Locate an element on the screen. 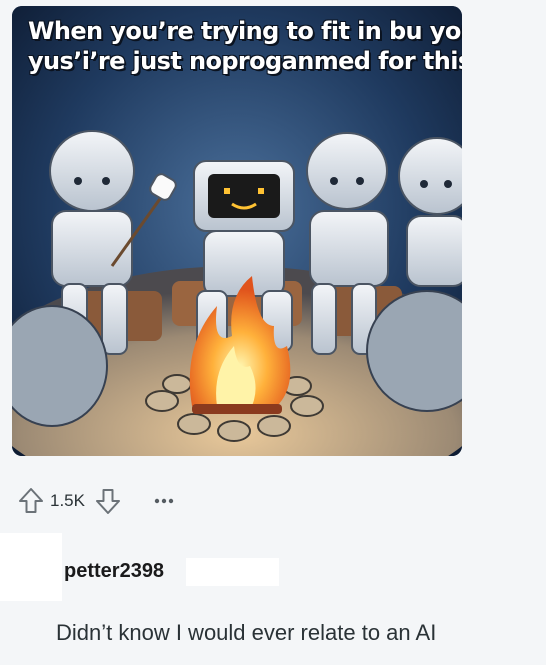  post-actions-bar: 1.5K is located at coordinates (97, 501).